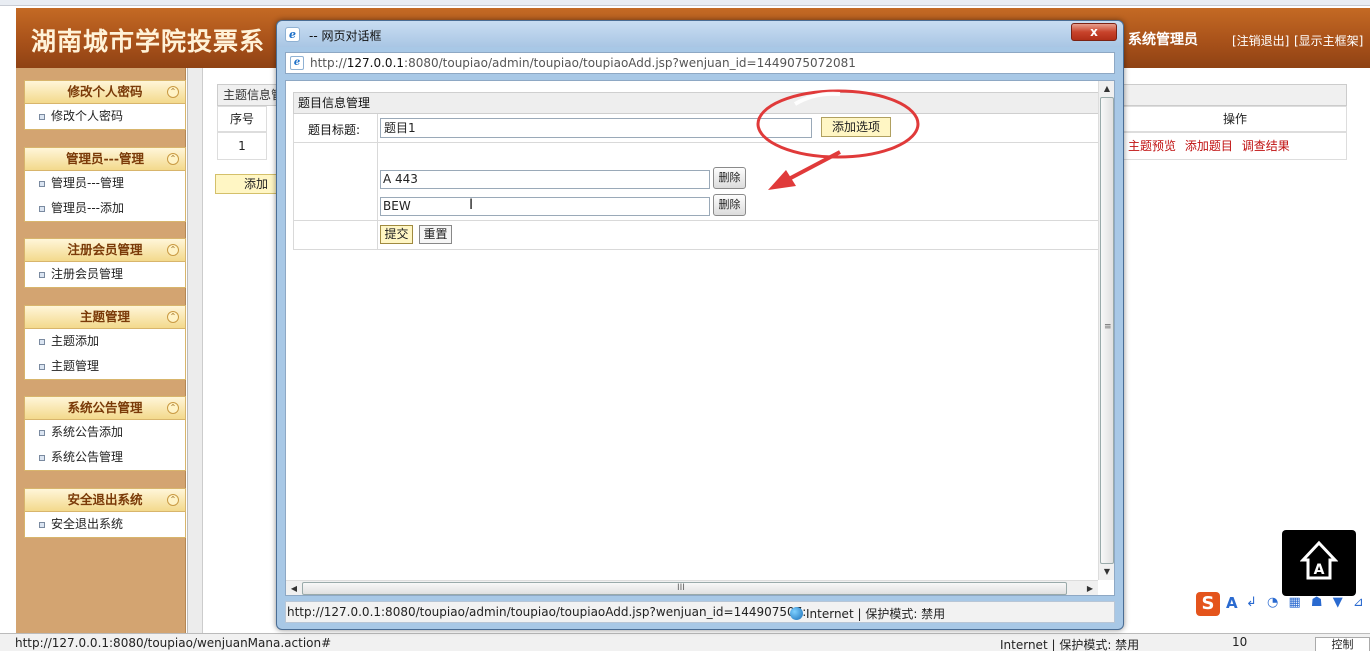 The width and height of the screenshot is (1370, 651). Describe the element at coordinates (87, 524) in the screenshot. I see `sidebar-item-label: 安全退出系统` at that location.